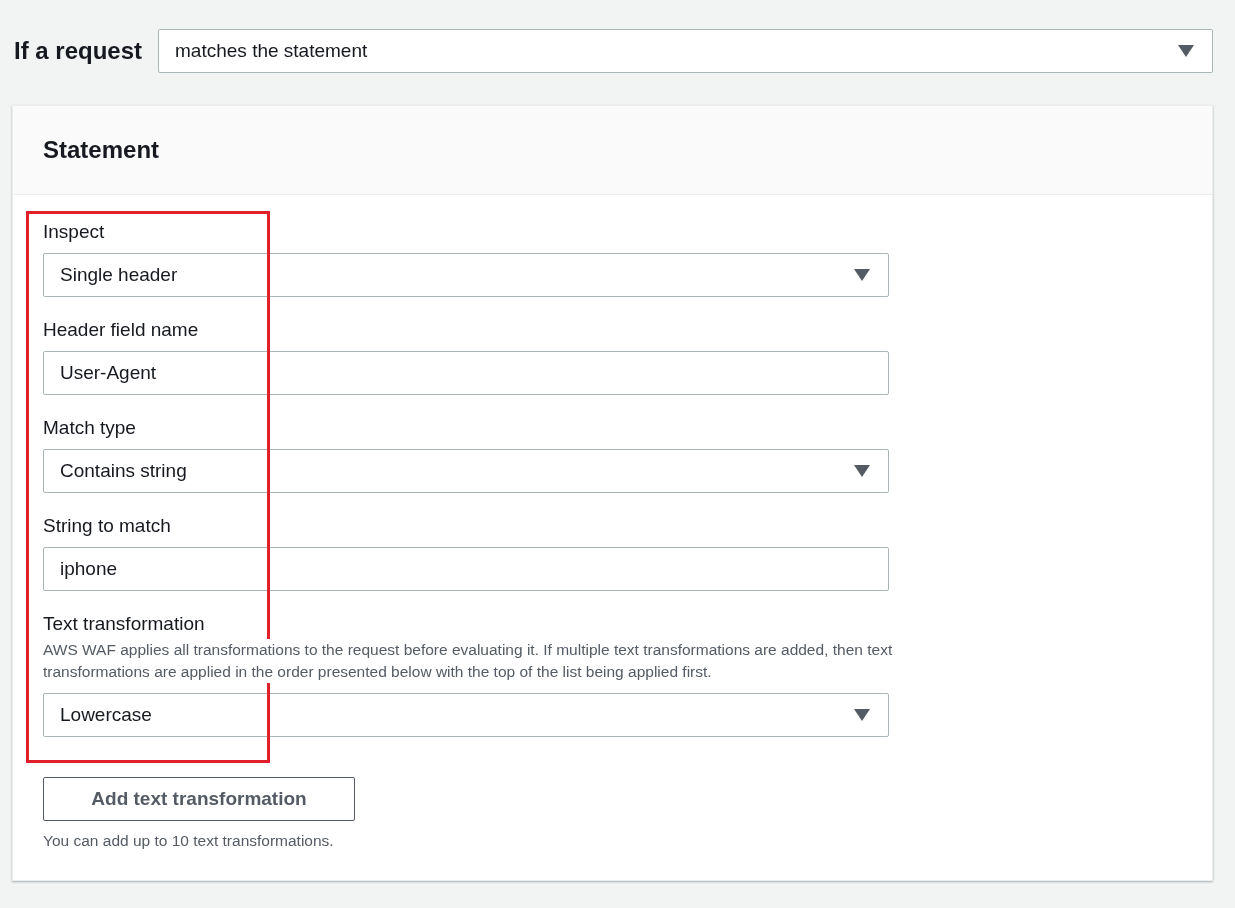  Describe the element at coordinates (466, 373) in the screenshot. I see `input-field: User-Agent` at that location.